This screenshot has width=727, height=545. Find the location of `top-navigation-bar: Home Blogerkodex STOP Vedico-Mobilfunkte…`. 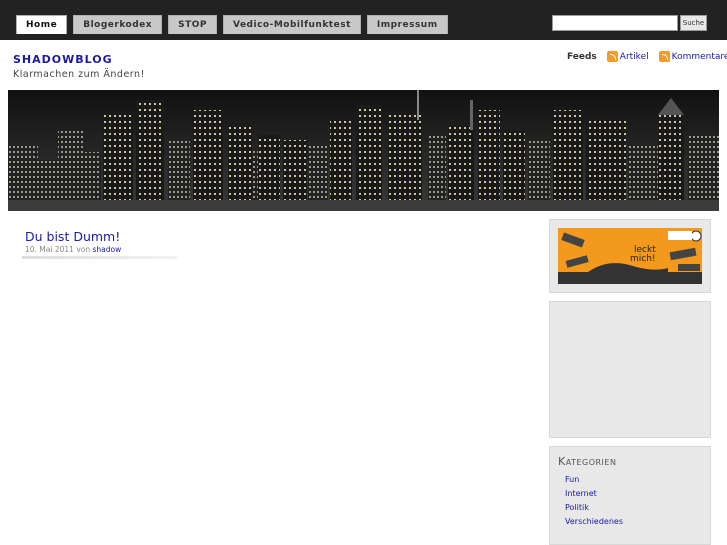

top-navigation-bar: Home Blogerkodex STOP Vedico-Mobilfunkte… is located at coordinates (363, 20).